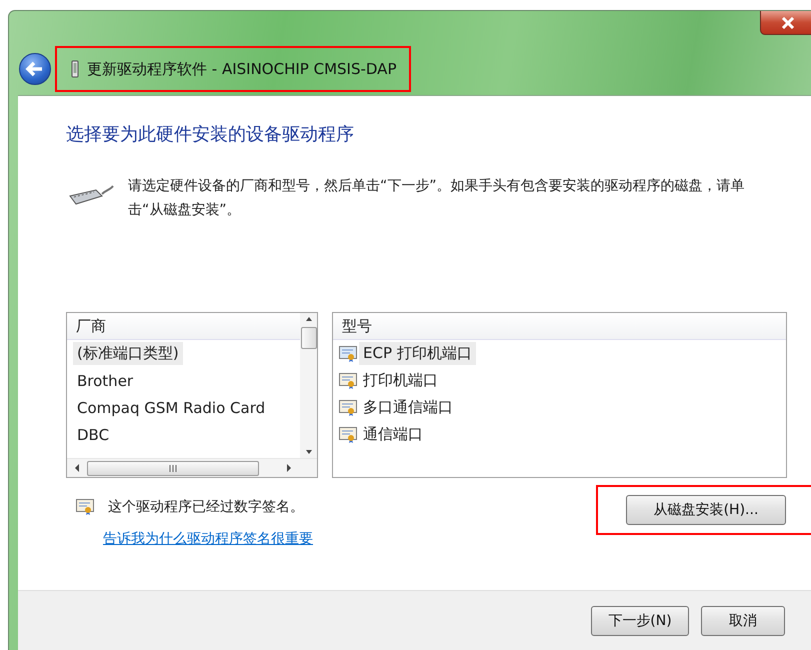 The width and height of the screenshot is (811, 650). Describe the element at coordinates (241, 69) in the screenshot. I see `window-title: 更新驱动程序软件 - AISINOCHIP CMSIS-DAP` at that location.